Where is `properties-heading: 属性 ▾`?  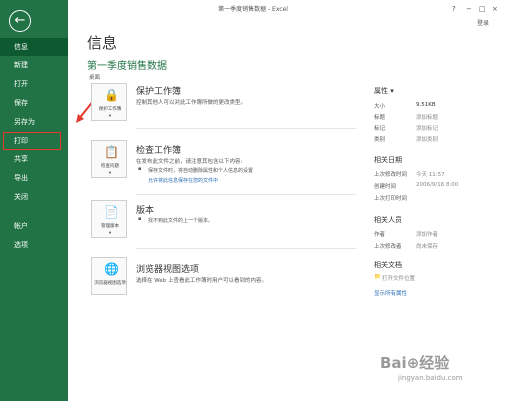
properties-heading: 属性 ▾ is located at coordinates (384, 91).